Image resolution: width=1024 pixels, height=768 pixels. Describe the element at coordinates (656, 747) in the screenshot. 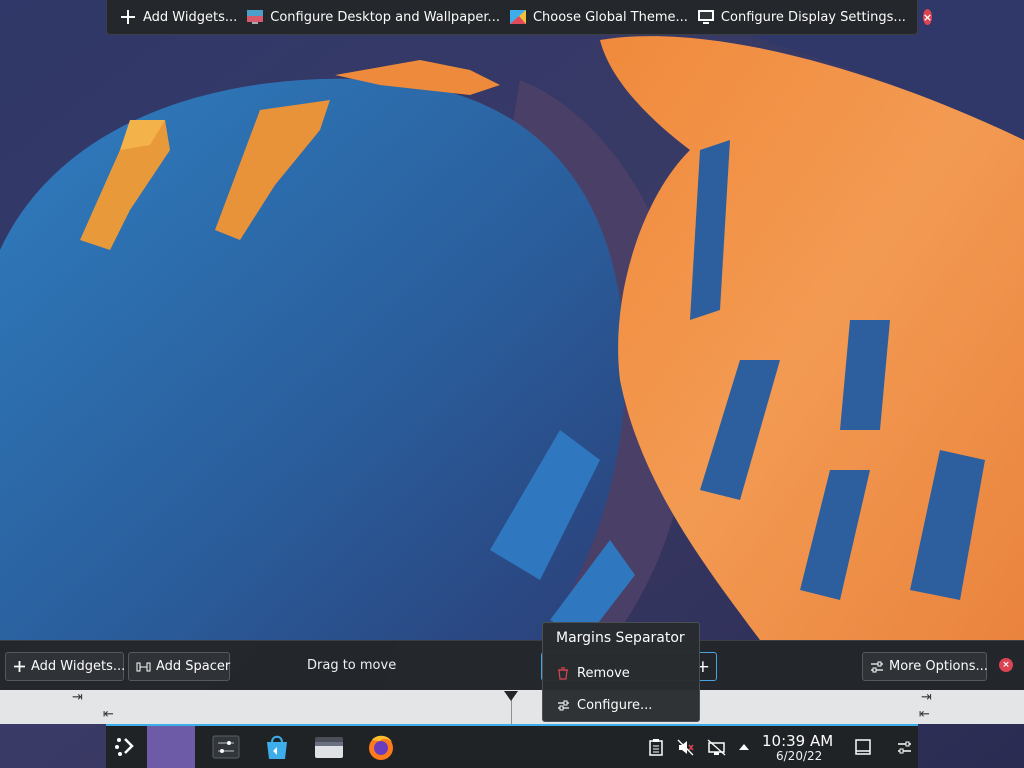

I see `clipboard-icon` at that location.